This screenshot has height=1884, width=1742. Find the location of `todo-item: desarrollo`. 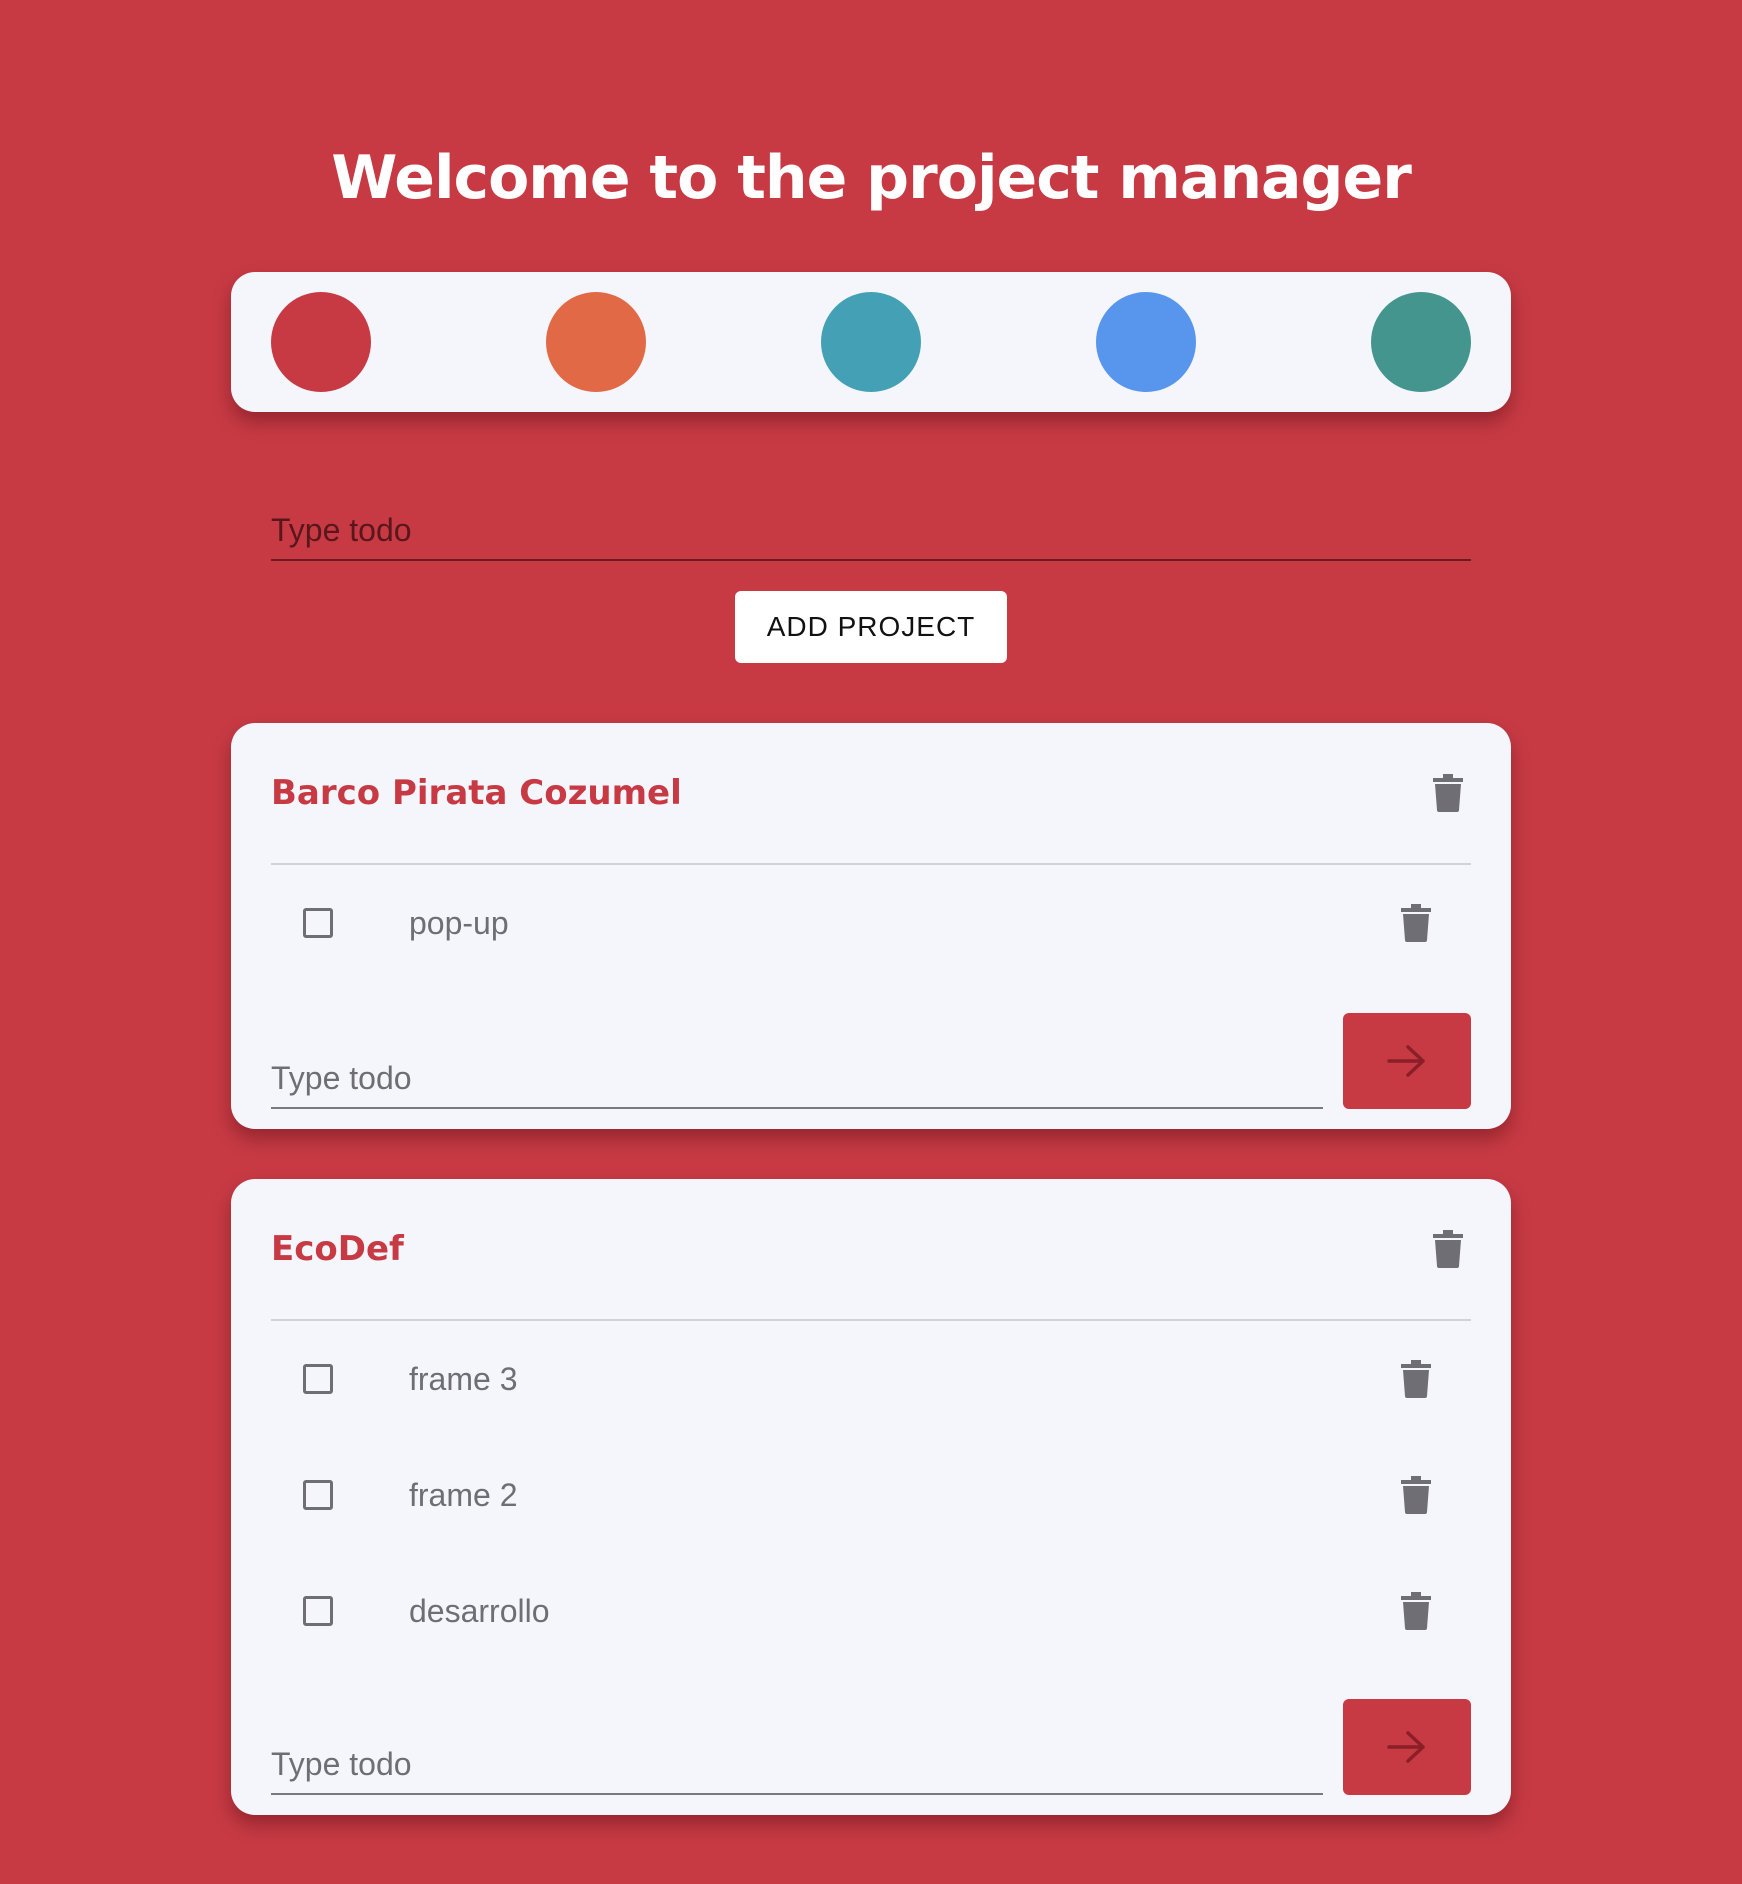

todo-item: desarrollo is located at coordinates (871, 1611).